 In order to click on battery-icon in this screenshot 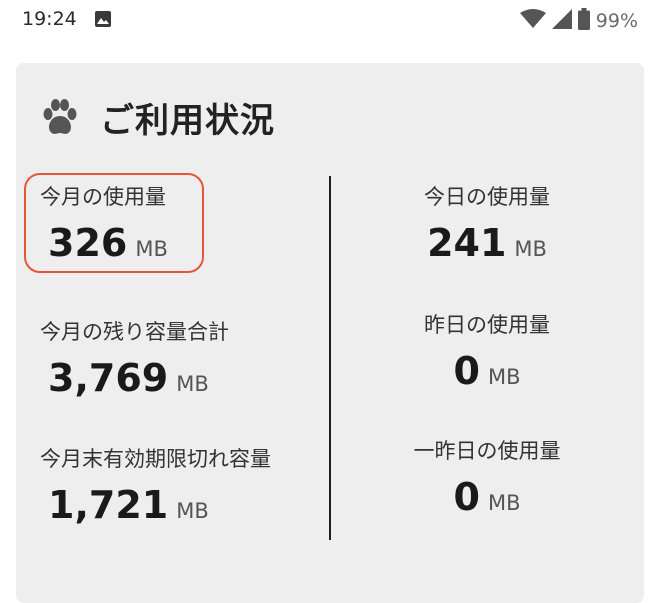, I will do `click(583, 21)`.